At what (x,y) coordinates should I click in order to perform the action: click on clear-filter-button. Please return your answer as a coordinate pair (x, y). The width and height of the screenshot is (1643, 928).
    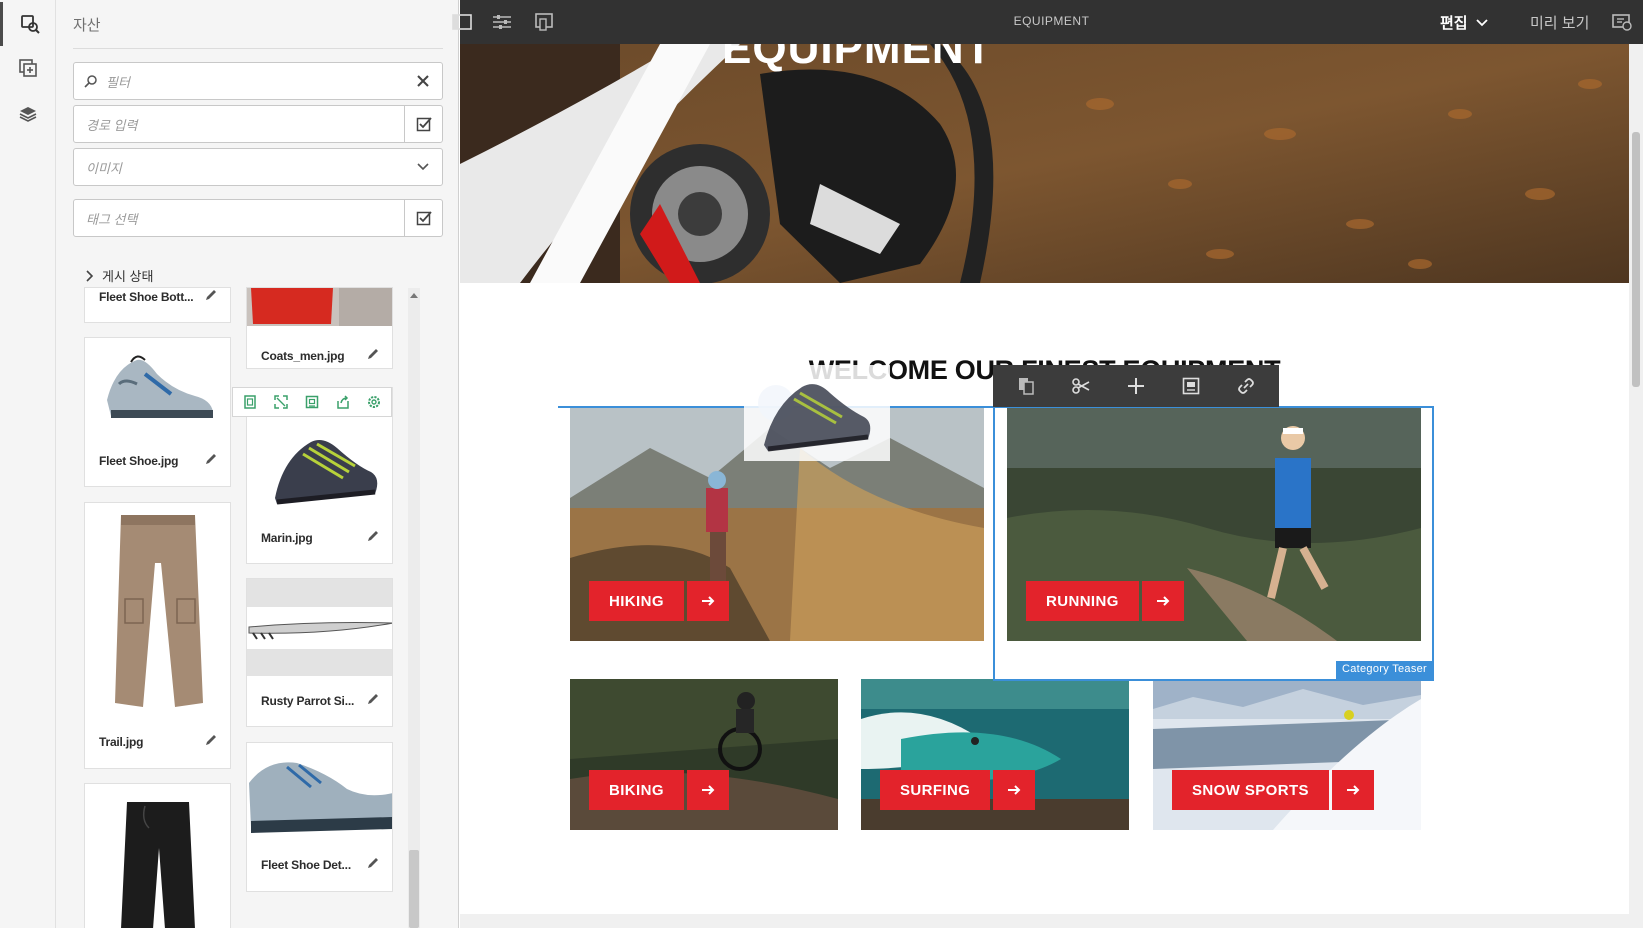
    Looking at the image, I should click on (423, 81).